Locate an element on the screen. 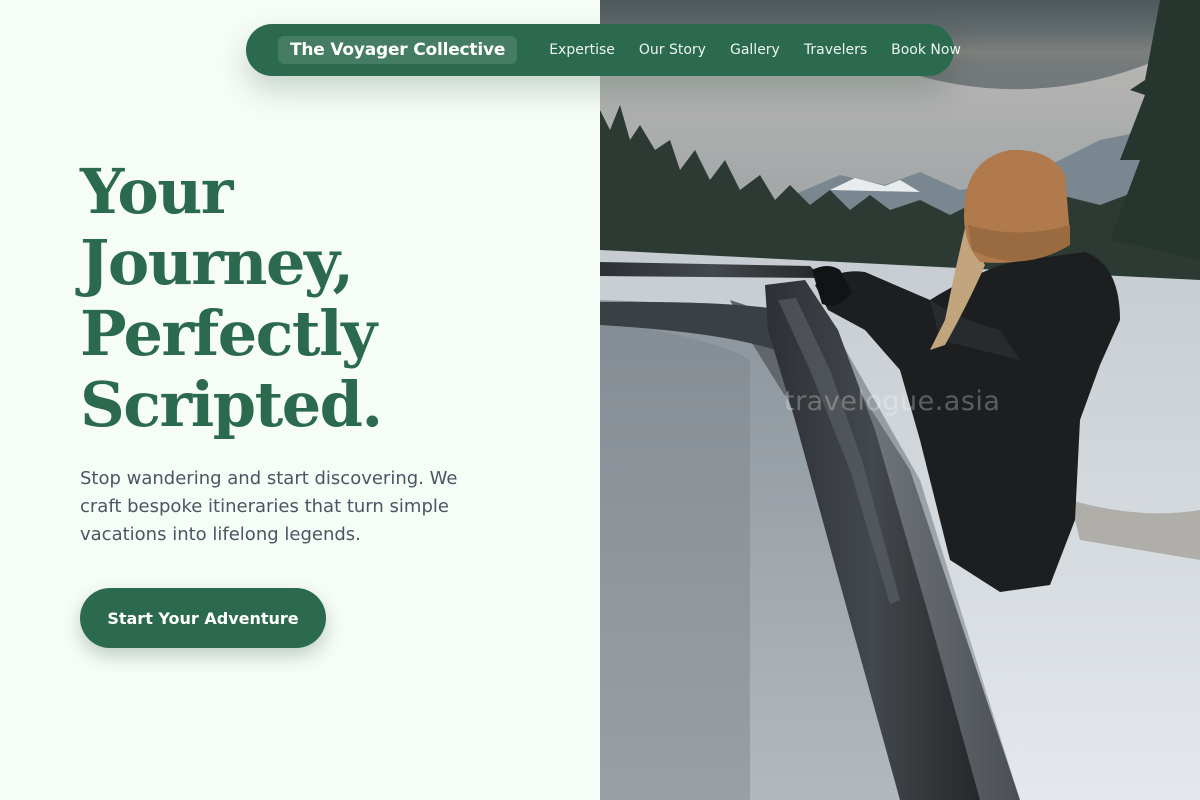  nav-link-expertise: Expertise is located at coordinates (582, 50).